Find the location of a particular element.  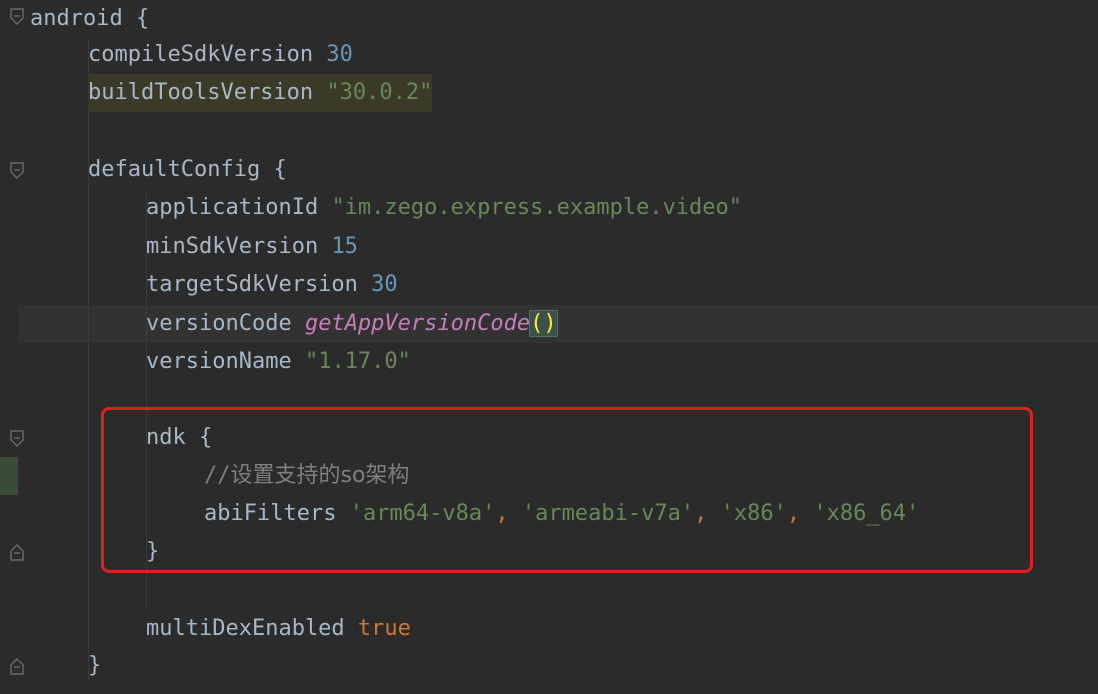

code-token: android is located at coordinates (83, 18).